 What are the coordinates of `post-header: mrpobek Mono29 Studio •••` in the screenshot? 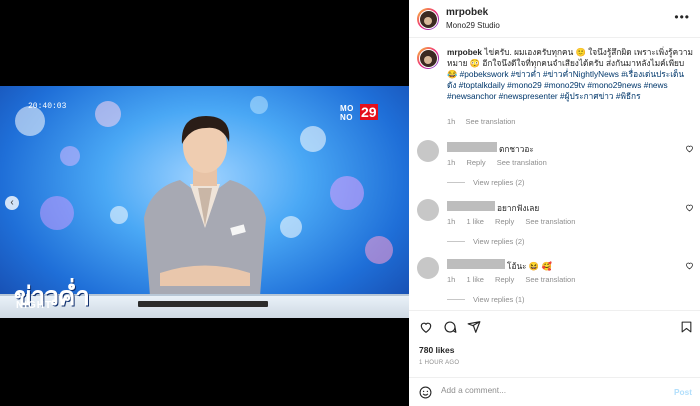 It's located at (554, 19).